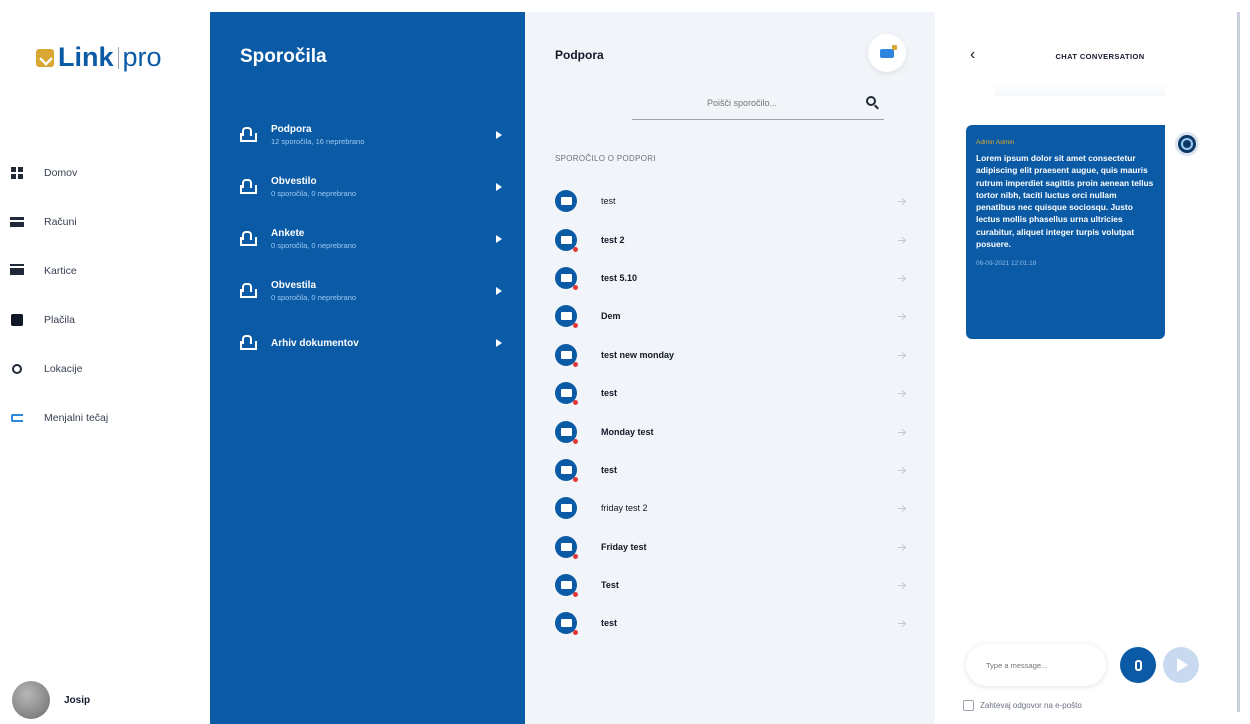 The width and height of the screenshot is (1250, 724). I want to click on exchange-icon, so click(17, 418).